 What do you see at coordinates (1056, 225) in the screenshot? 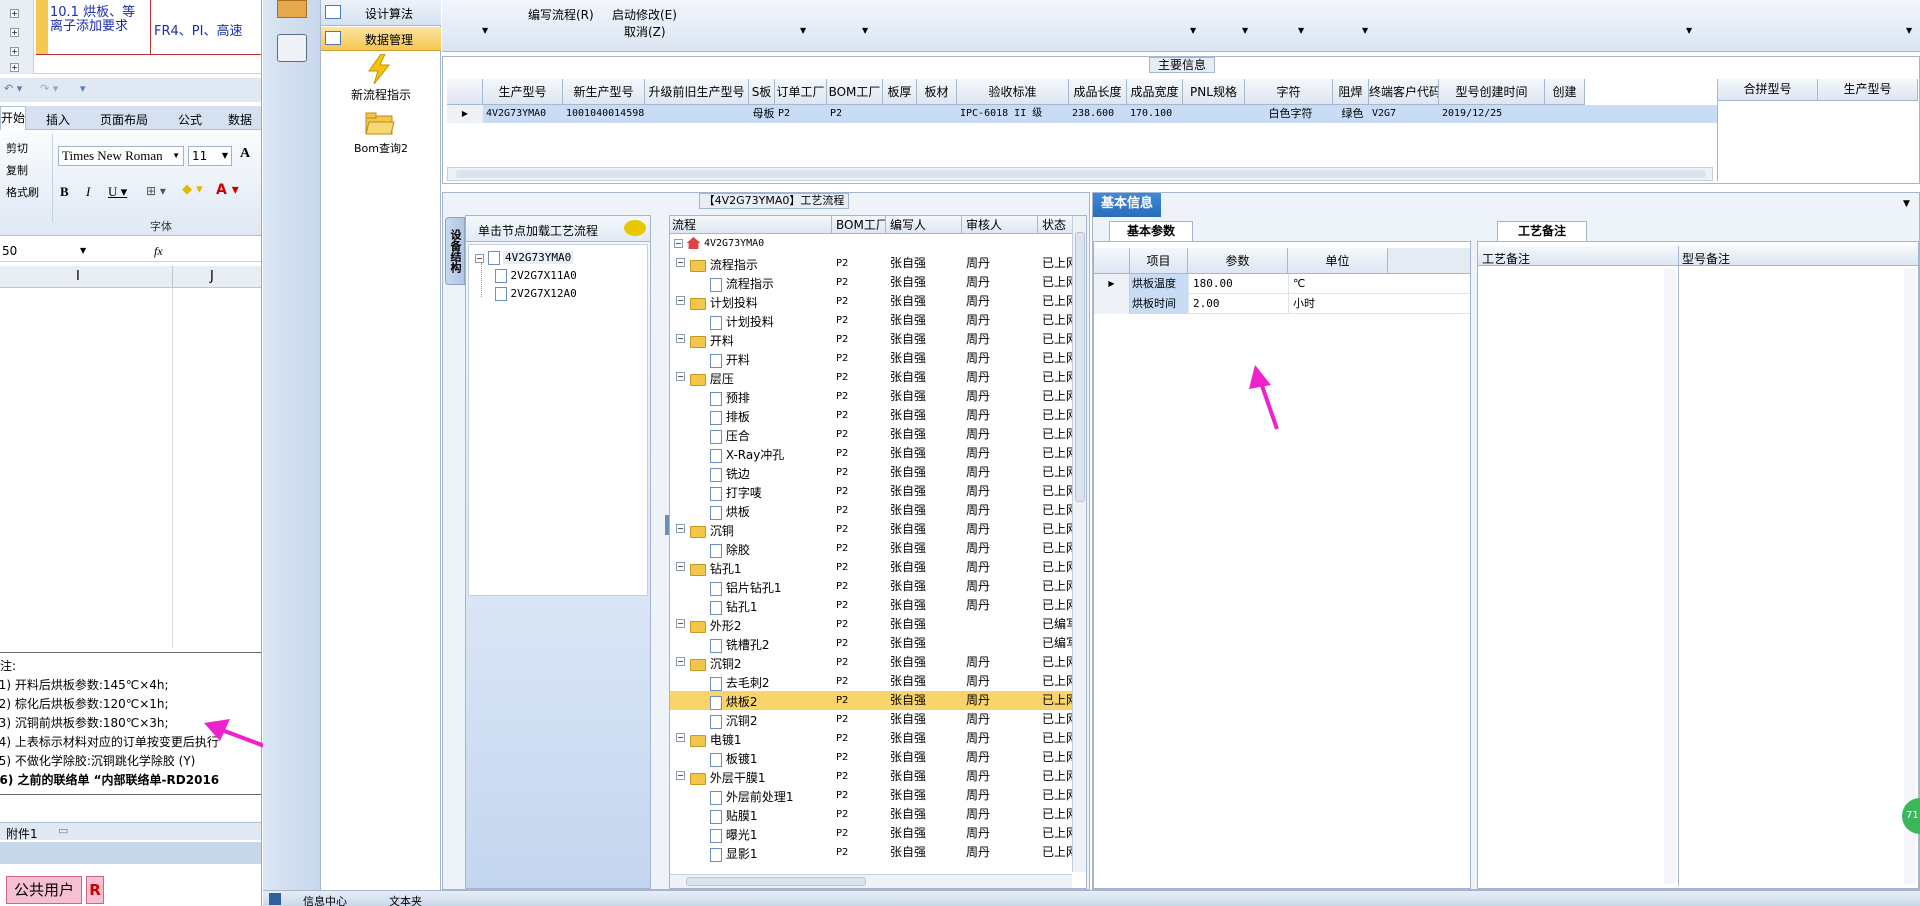
I see `flow-header-cell: 状态` at bounding box center [1056, 225].